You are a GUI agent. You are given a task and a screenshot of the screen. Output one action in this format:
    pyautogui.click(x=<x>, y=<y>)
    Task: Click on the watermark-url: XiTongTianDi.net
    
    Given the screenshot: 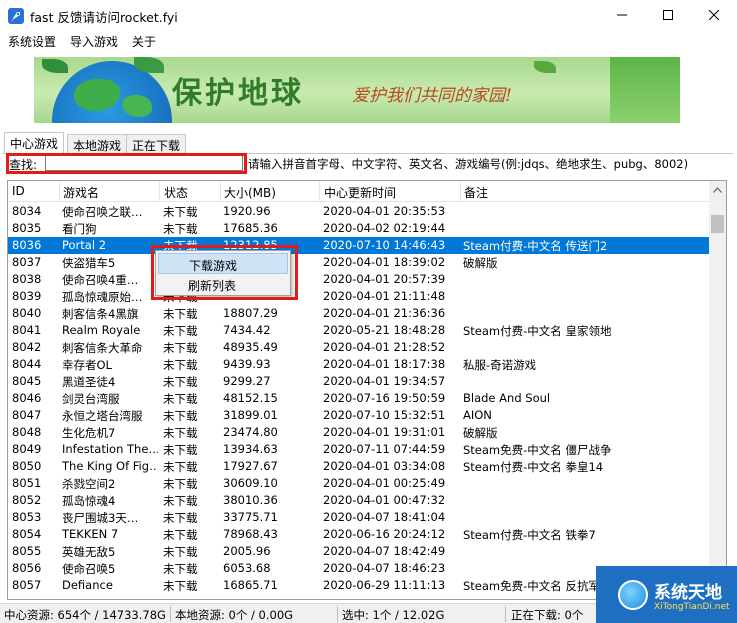 What is the action you would take?
    pyautogui.click(x=692, y=607)
    